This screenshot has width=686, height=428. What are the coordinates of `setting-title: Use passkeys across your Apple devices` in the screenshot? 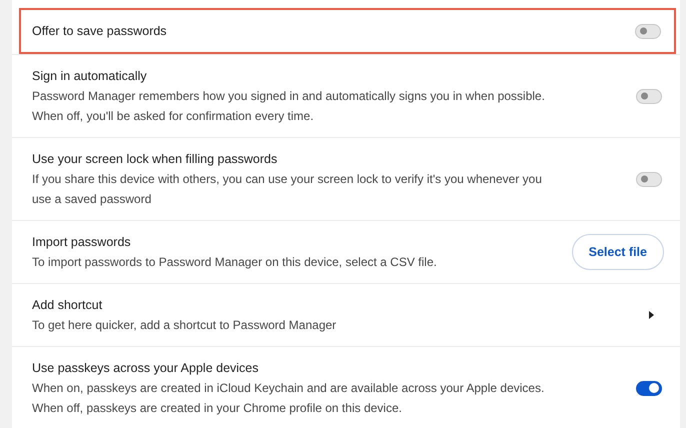 It's located at (146, 368).